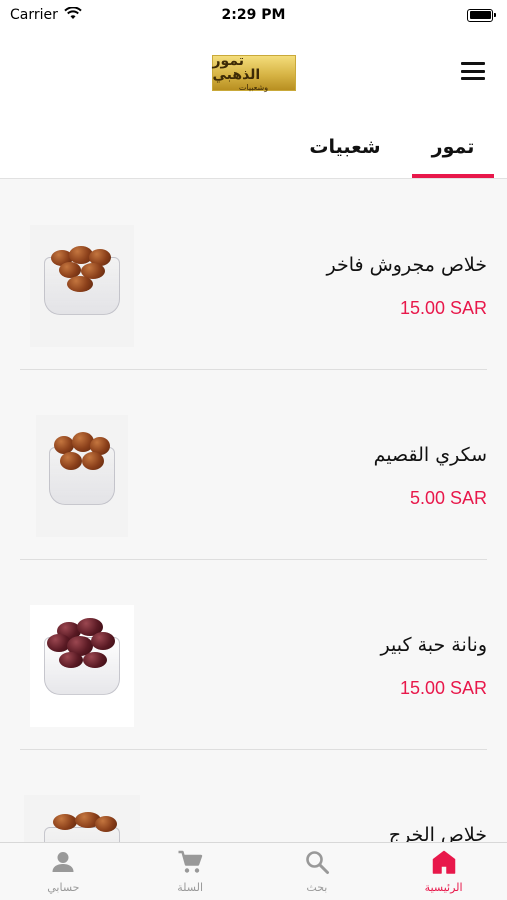 This screenshot has width=507, height=900. Describe the element at coordinates (73, 14) in the screenshot. I see `wifi-icon` at that location.